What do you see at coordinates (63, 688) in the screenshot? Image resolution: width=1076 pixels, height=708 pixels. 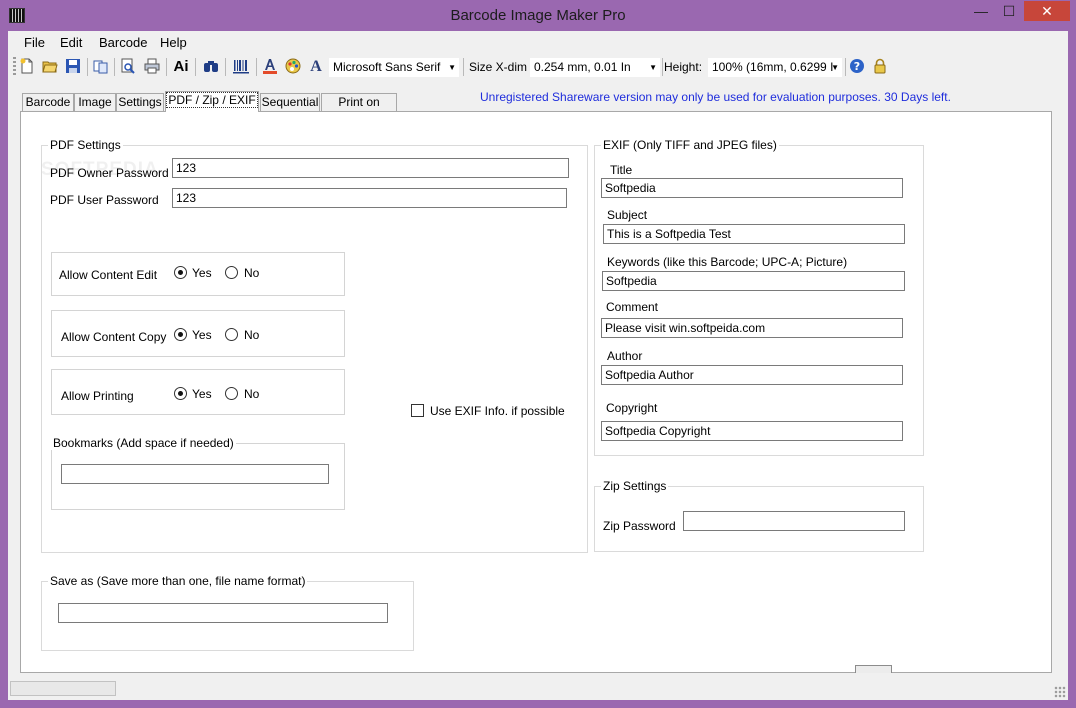 I see `status-progress` at bounding box center [63, 688].